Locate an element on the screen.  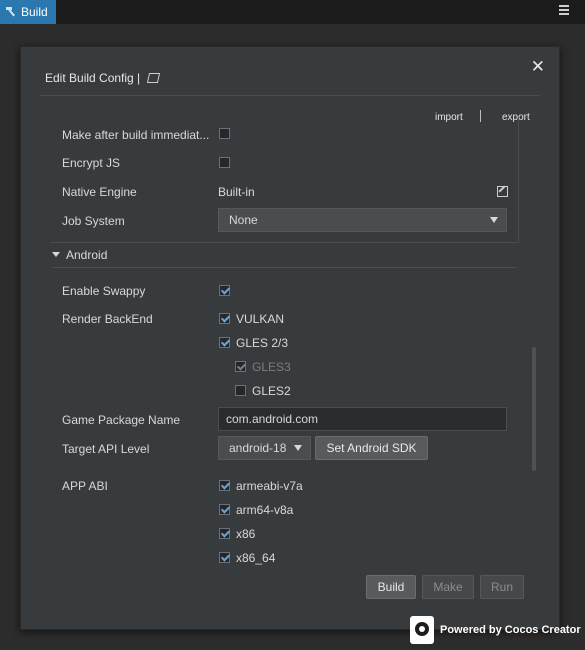
gles3-checkbox is located at coordinates (240, 366).